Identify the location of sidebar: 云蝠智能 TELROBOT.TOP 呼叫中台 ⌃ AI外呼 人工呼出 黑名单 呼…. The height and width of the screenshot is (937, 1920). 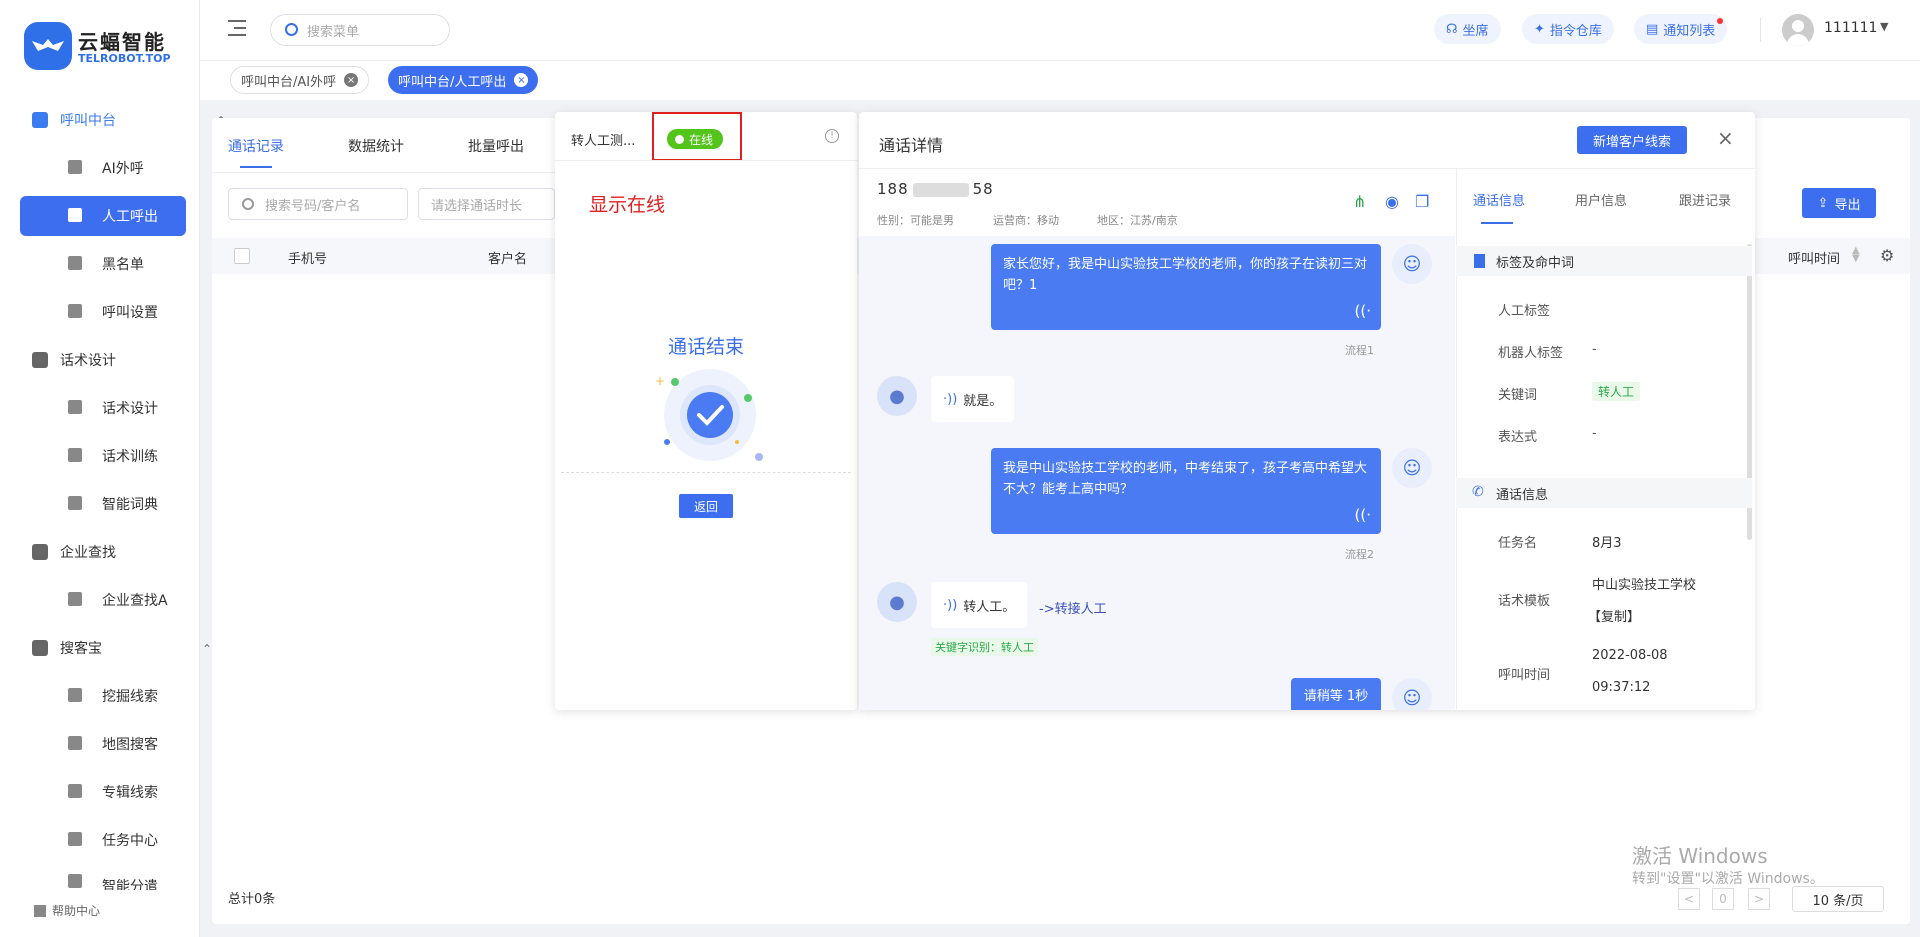
(113, 468).